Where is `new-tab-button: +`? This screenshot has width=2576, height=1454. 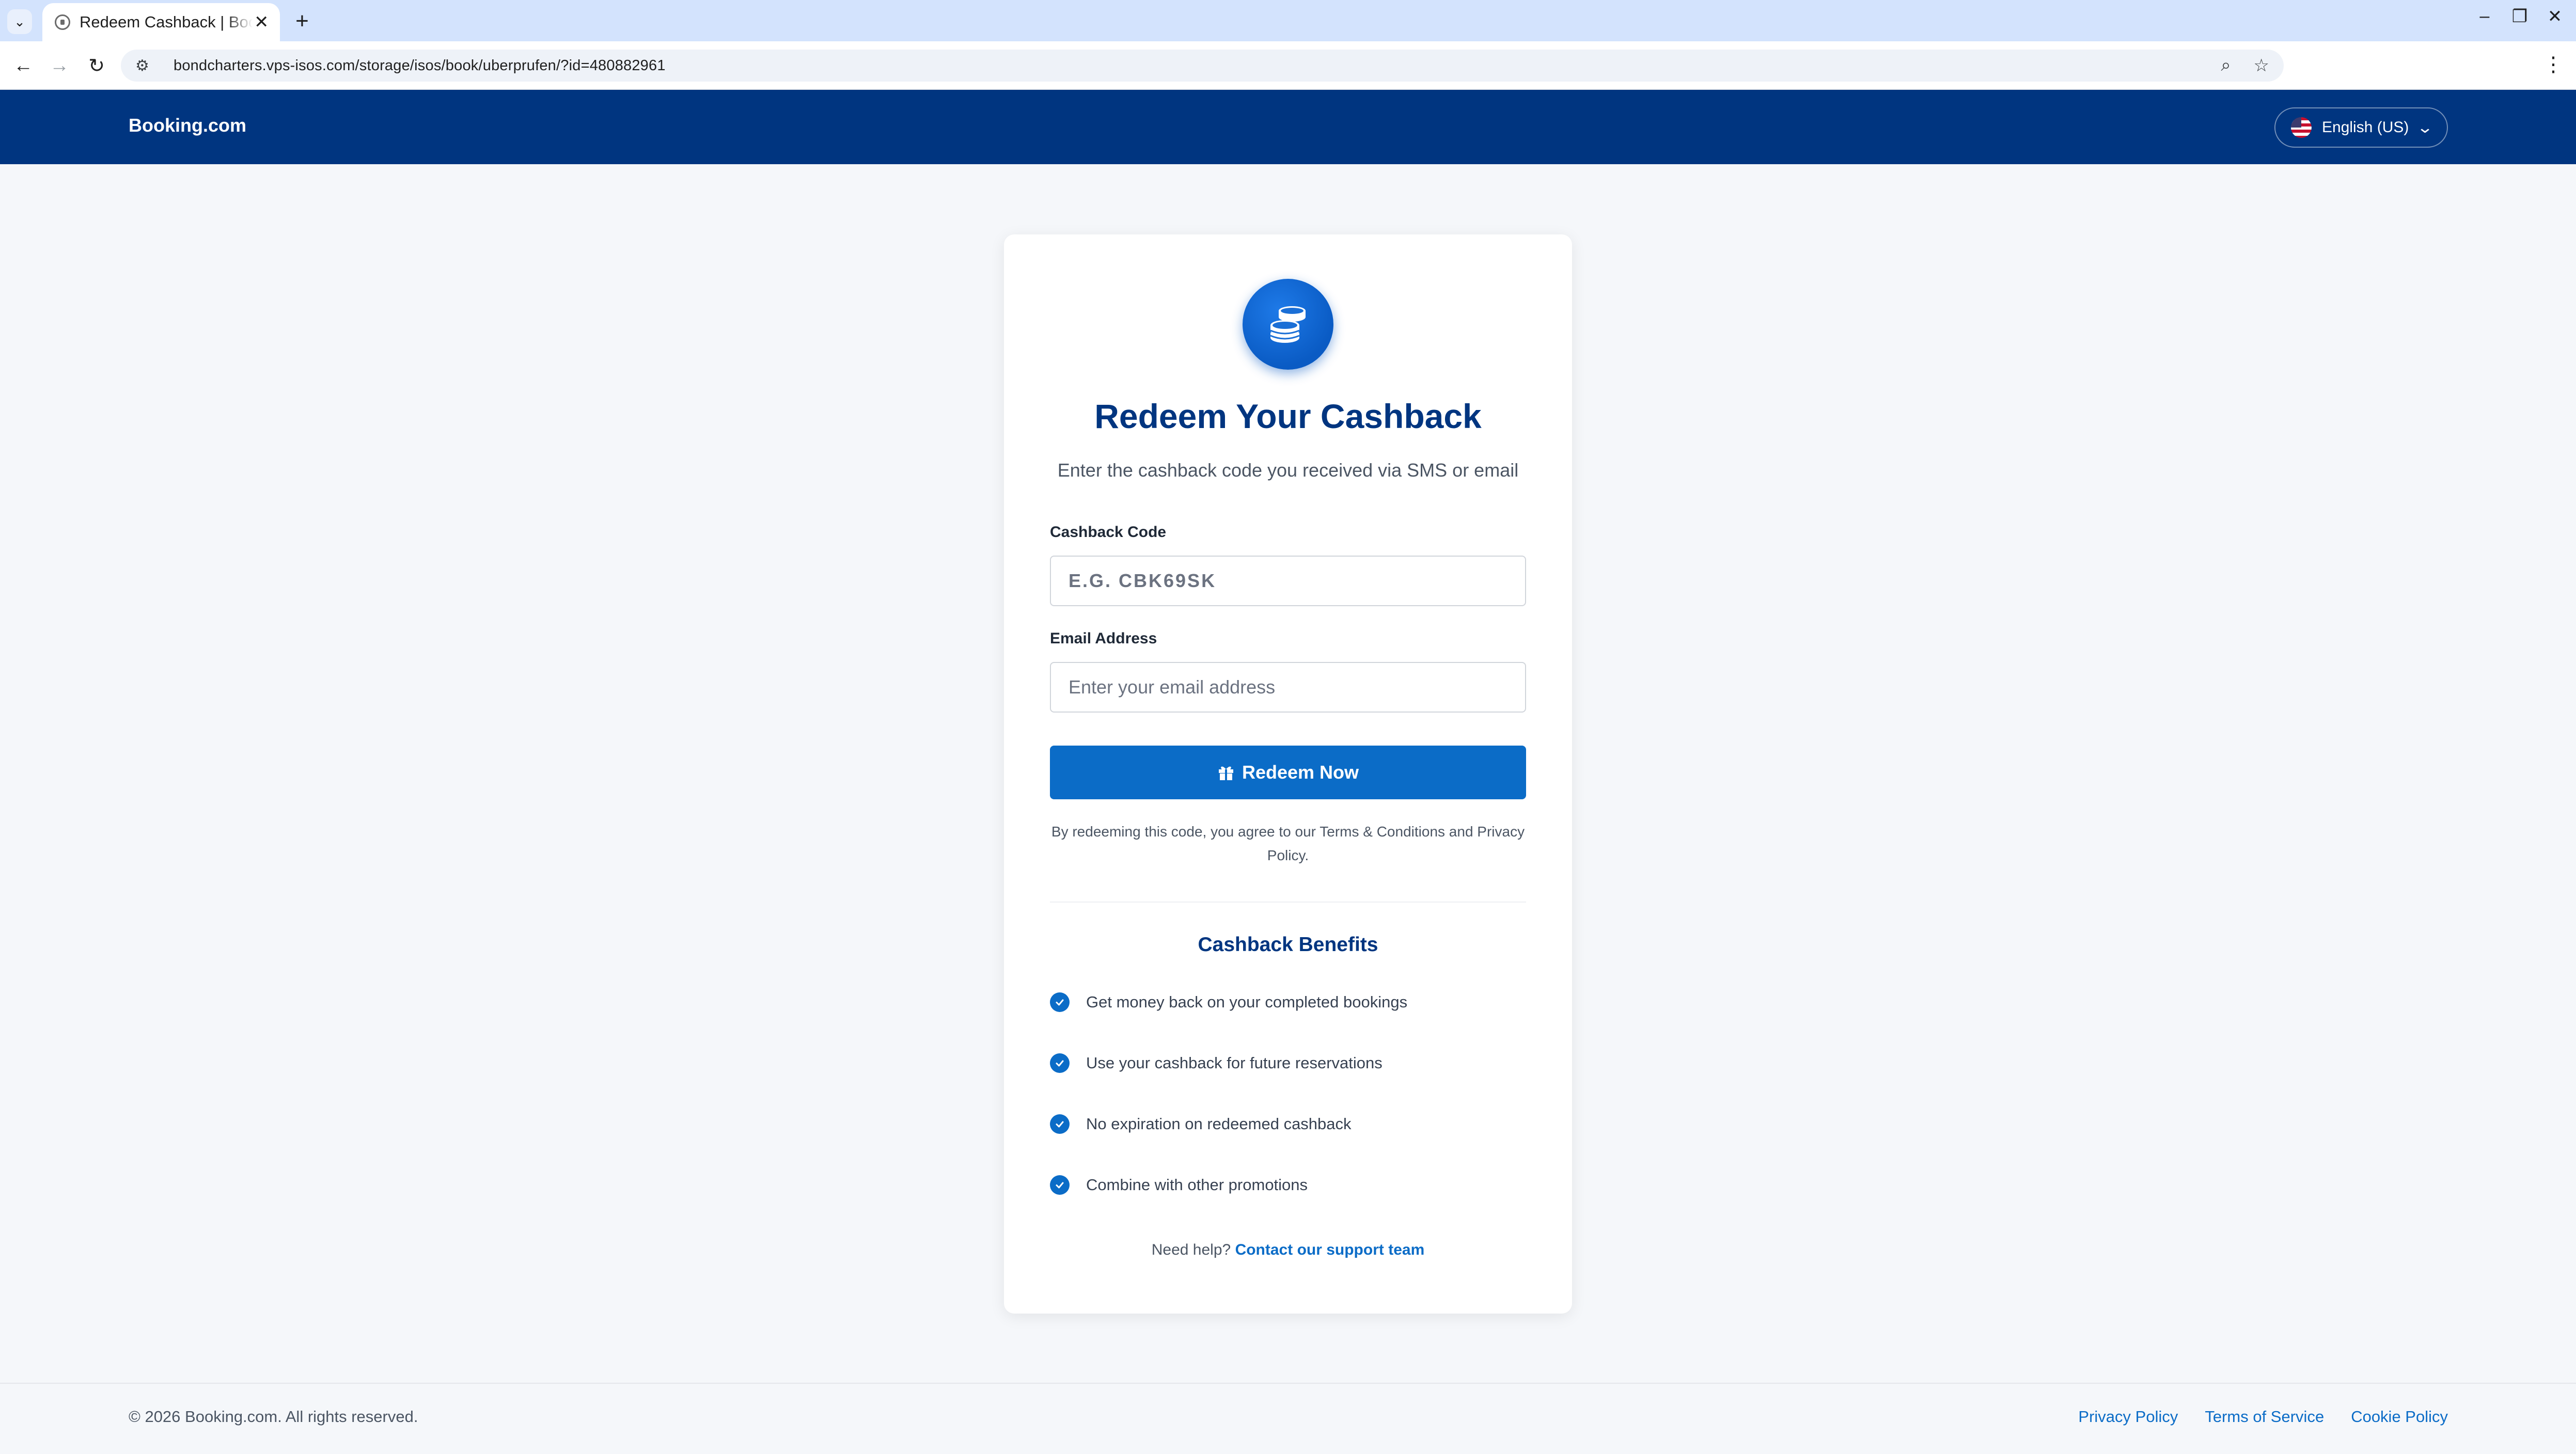
new-tab-button: + is located at coordinates (302, 21).